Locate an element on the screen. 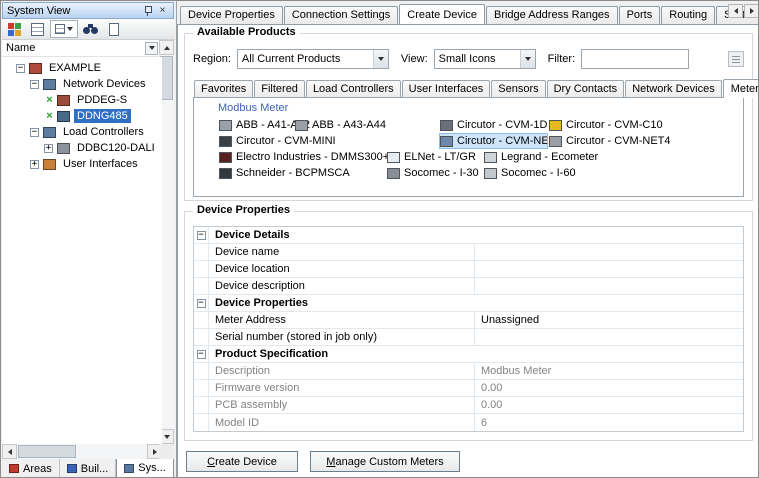 This screenshot has width=759, height=478. report-button is located at coordinates (114, 29).